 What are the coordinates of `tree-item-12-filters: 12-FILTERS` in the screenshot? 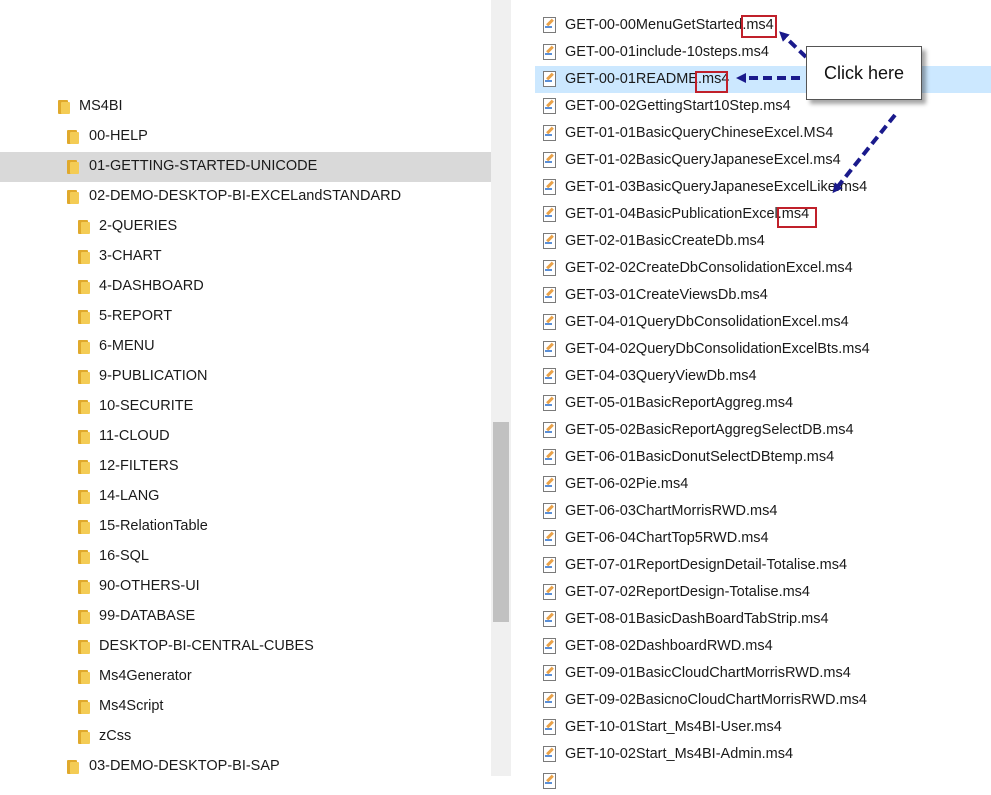 It's located at (245, 467).